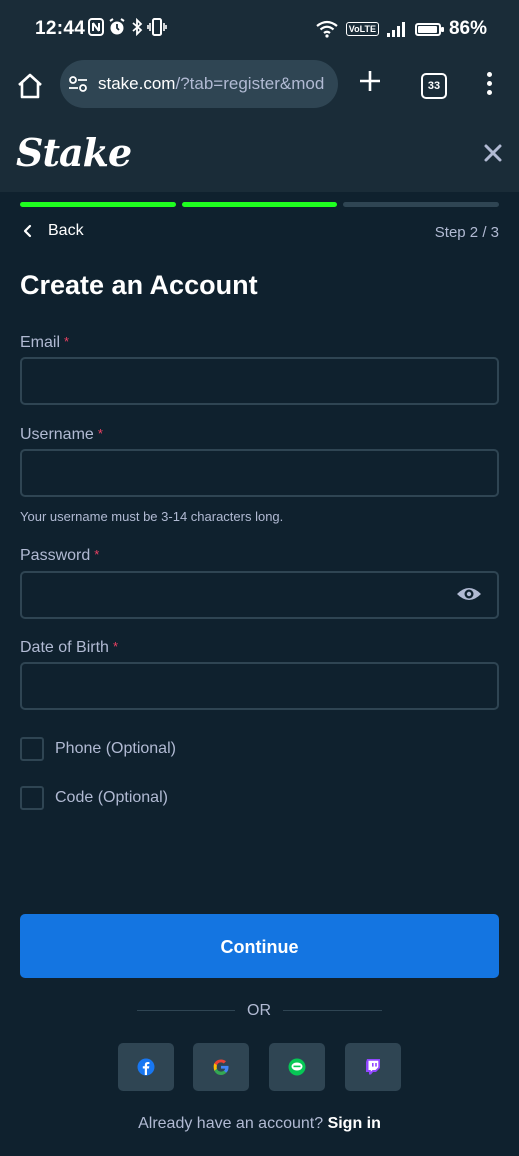 The height and width of the screenshot is (1156, 519). Describe the element at coordinates (259, 946) in the screenshot. I see `continue-button: Continue` at that location.